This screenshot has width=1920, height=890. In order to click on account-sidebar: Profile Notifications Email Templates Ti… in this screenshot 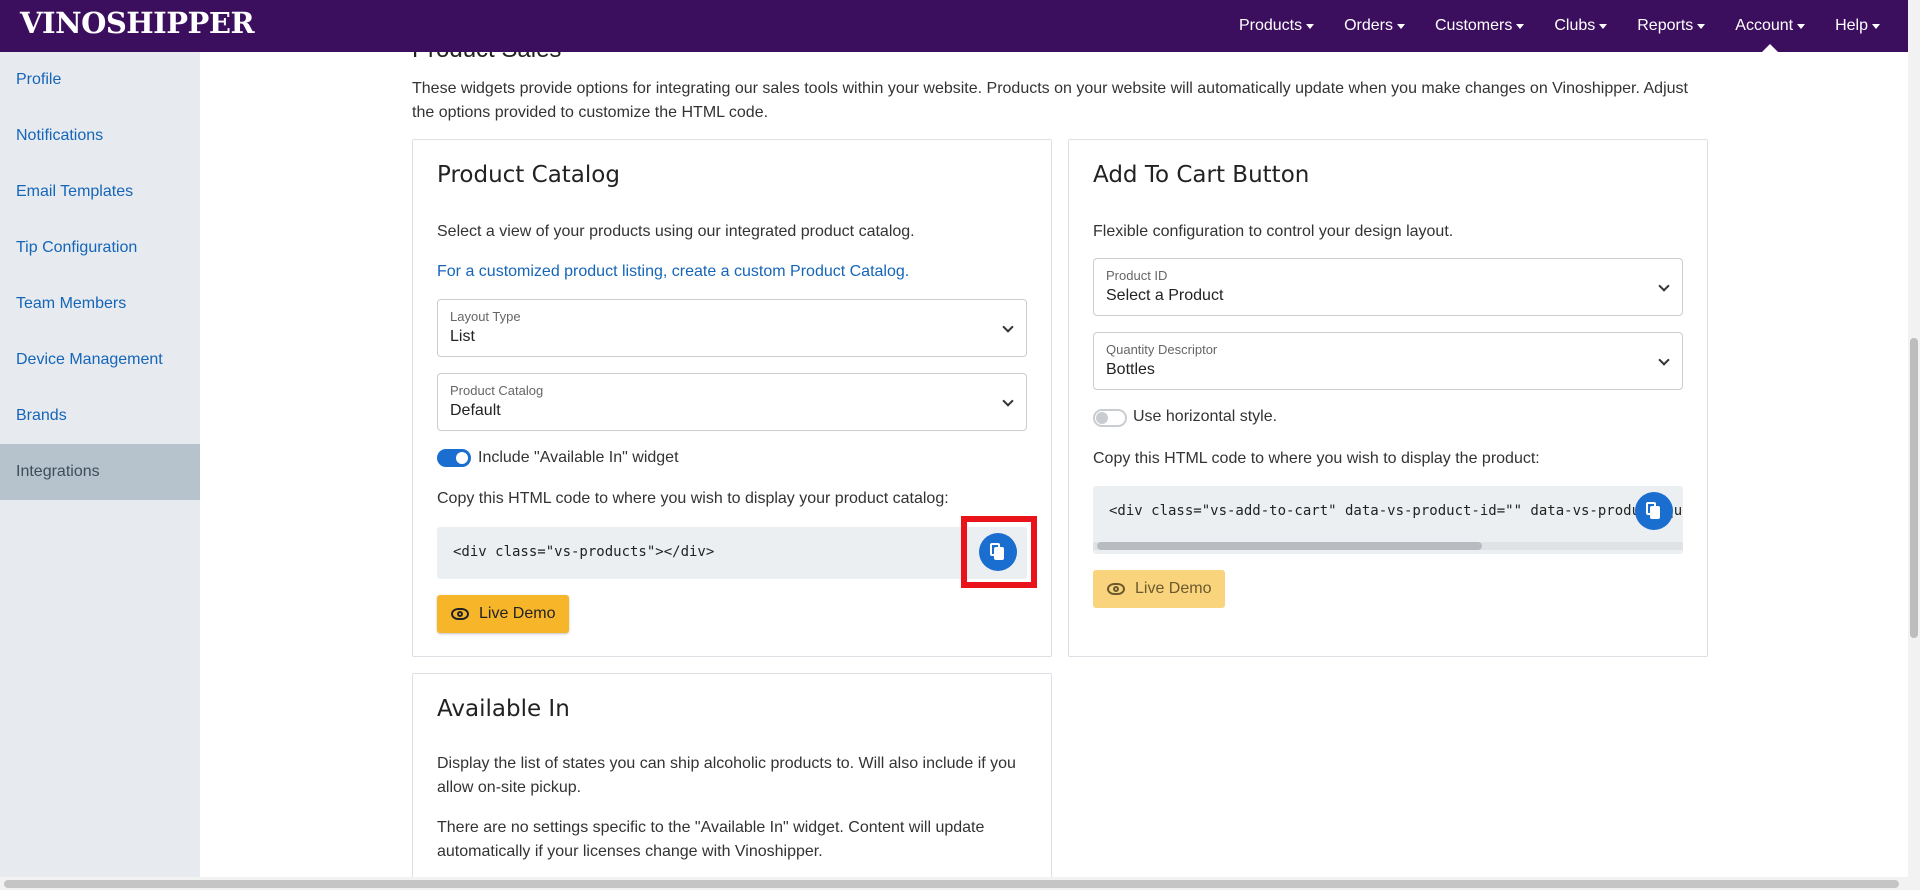, I will do `click(100, 471)`.